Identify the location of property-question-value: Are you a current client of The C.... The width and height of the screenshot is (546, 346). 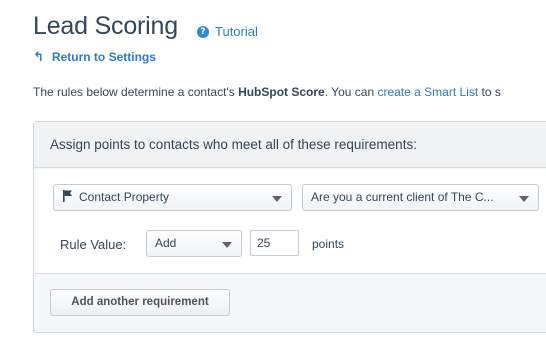
(402, 197).